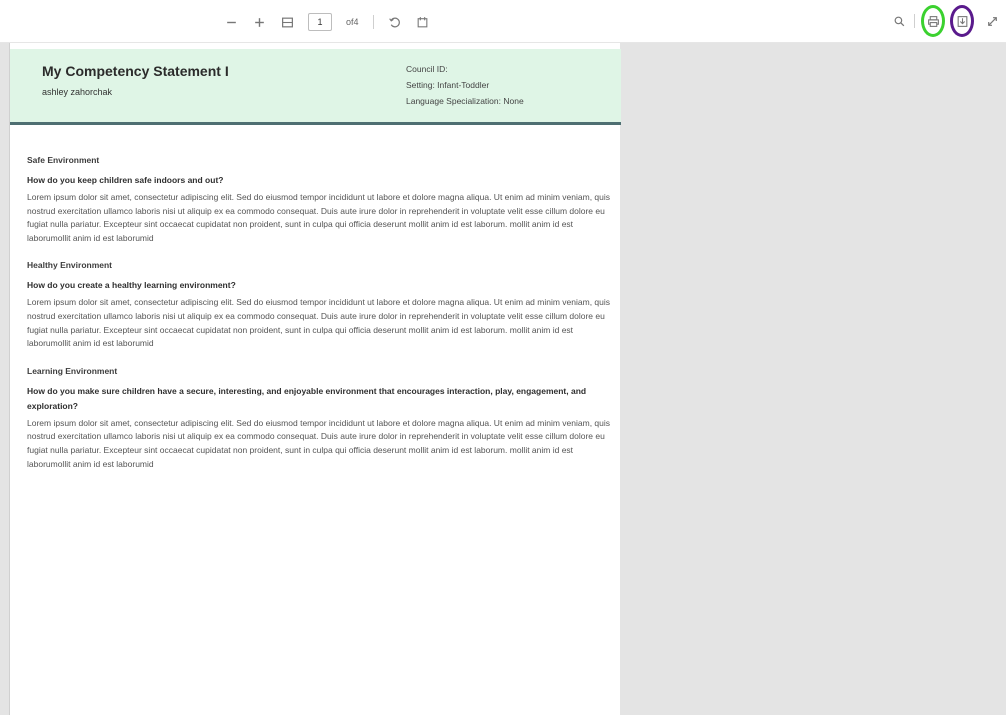  What do you see at coordinates (70, 265) in the screenshot?
I see `section-title: Healthy Environment` at bounding box center [70, 265].